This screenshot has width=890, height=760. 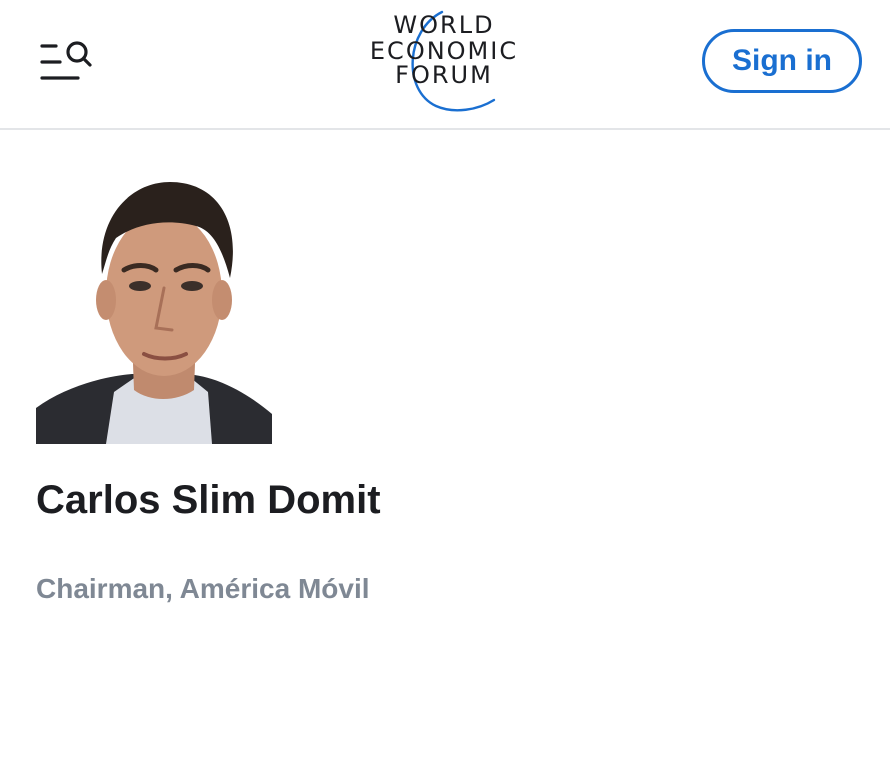 I want to click on menu-search-button, so click(x=67, y=62).